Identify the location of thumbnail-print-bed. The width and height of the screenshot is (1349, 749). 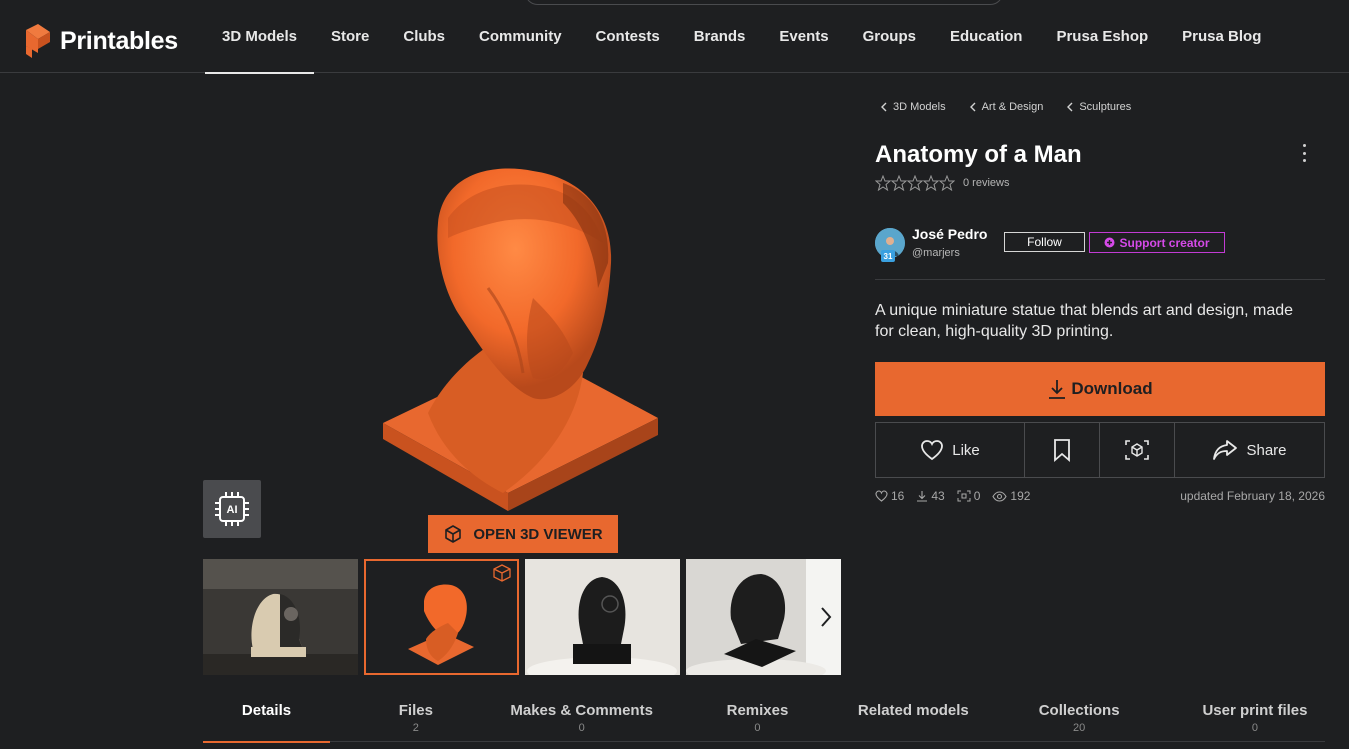
(280, 617).